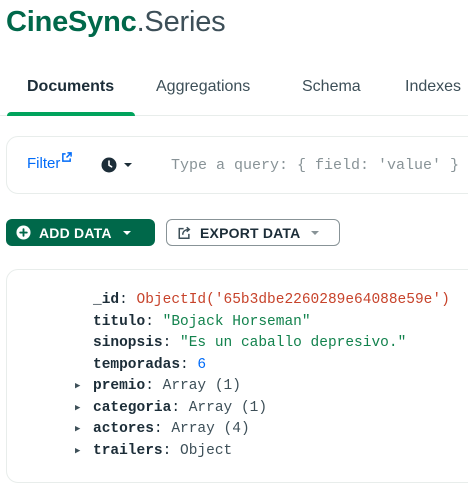 Image resolution: width=468 pixels, height=486 pixels. I want to click on field-value: ObjectId('65b3dbe2260289e64088e59e'), so click(293, 300).